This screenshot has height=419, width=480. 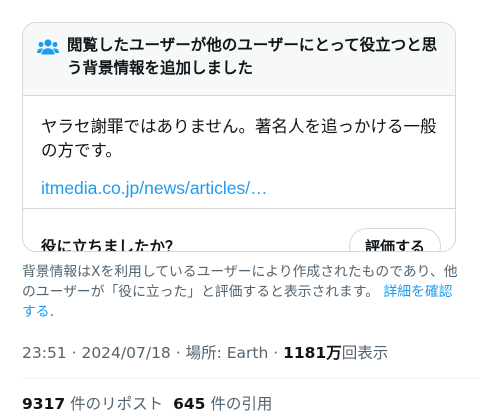 What do you see at coordinates (44, 404) in the screenshot?
I see `reposts-count: 9317` at bounding box center [44, 404].